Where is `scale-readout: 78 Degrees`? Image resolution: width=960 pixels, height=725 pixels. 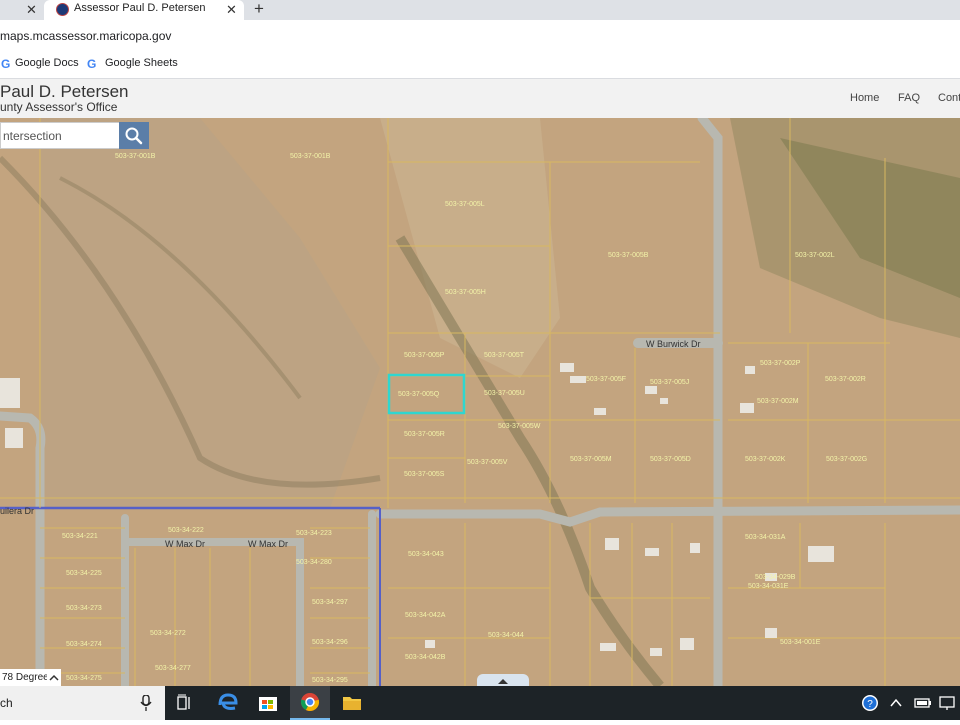
scale-readout: 78 Degrees is located at coordinates (30, 677).